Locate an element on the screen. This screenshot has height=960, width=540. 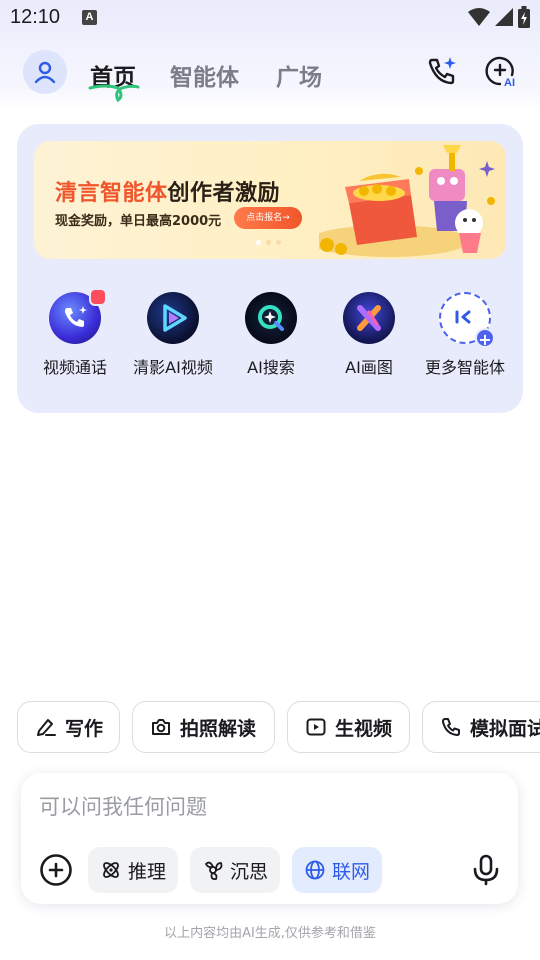
chip-generate-video: 生视频 is located at coordinates (348, 727).